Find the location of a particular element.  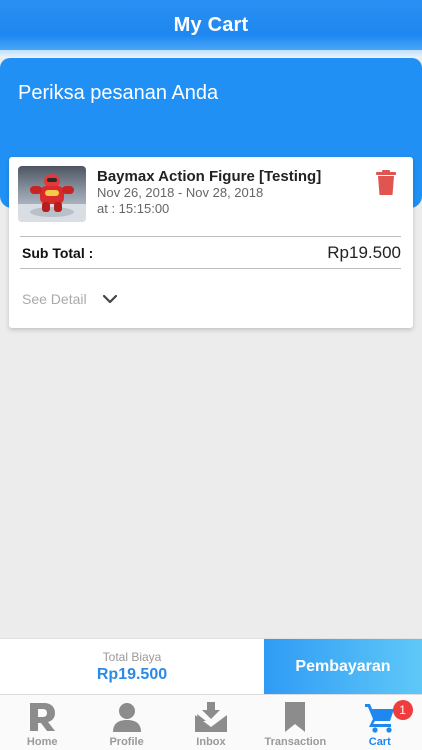

tab-cart: 1 Cart is located at coordinates (380, 722).